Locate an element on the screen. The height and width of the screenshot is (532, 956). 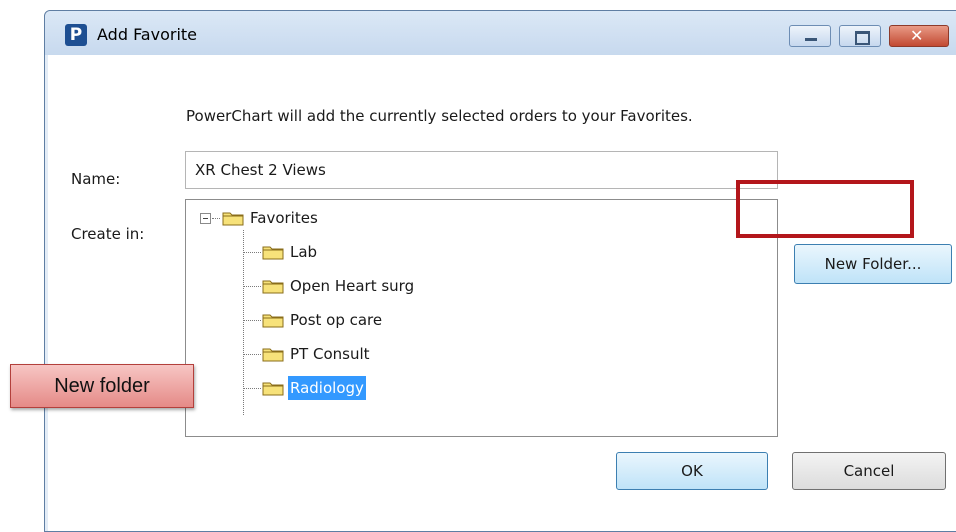
ok-button: OK is located at coordinates (692, 471).